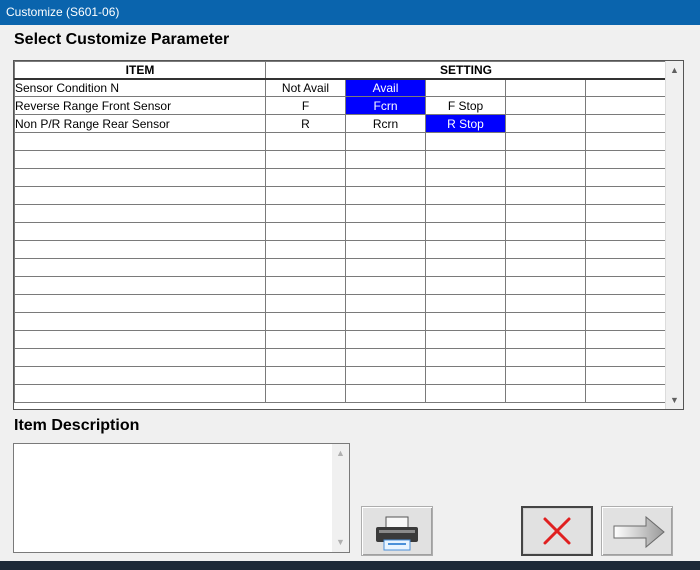 This screenshot has height=570, width=700. Describe the element at coordinates (305, 123) in the screenshot. I see `setting-option: R` at that location.